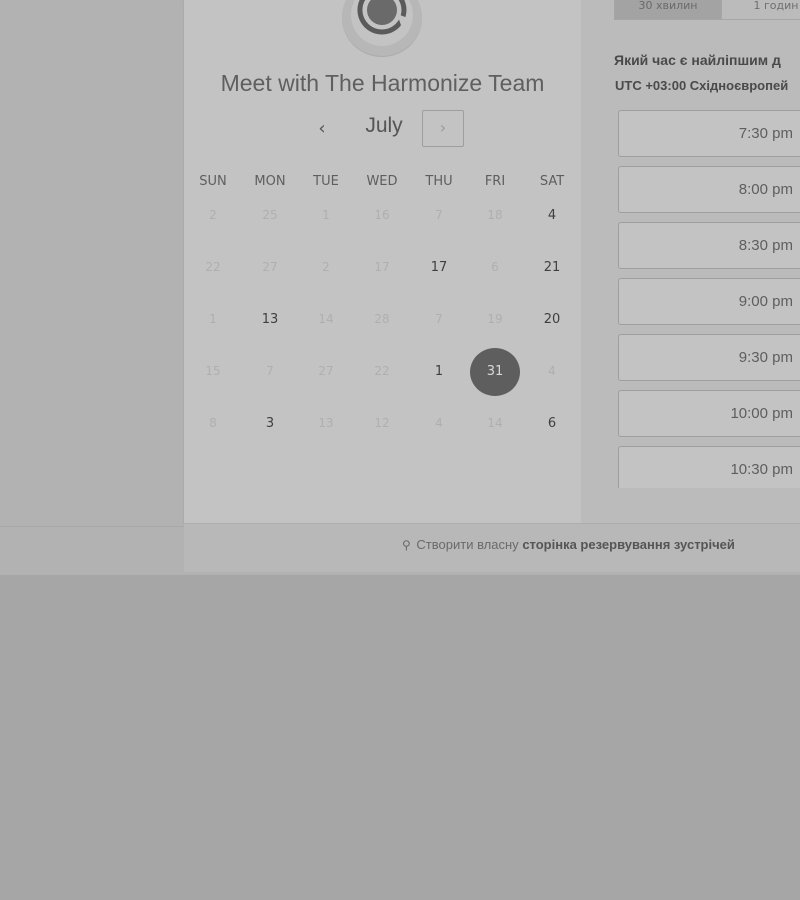  I want to click on weekday-header: SUN, so click(213, 181).